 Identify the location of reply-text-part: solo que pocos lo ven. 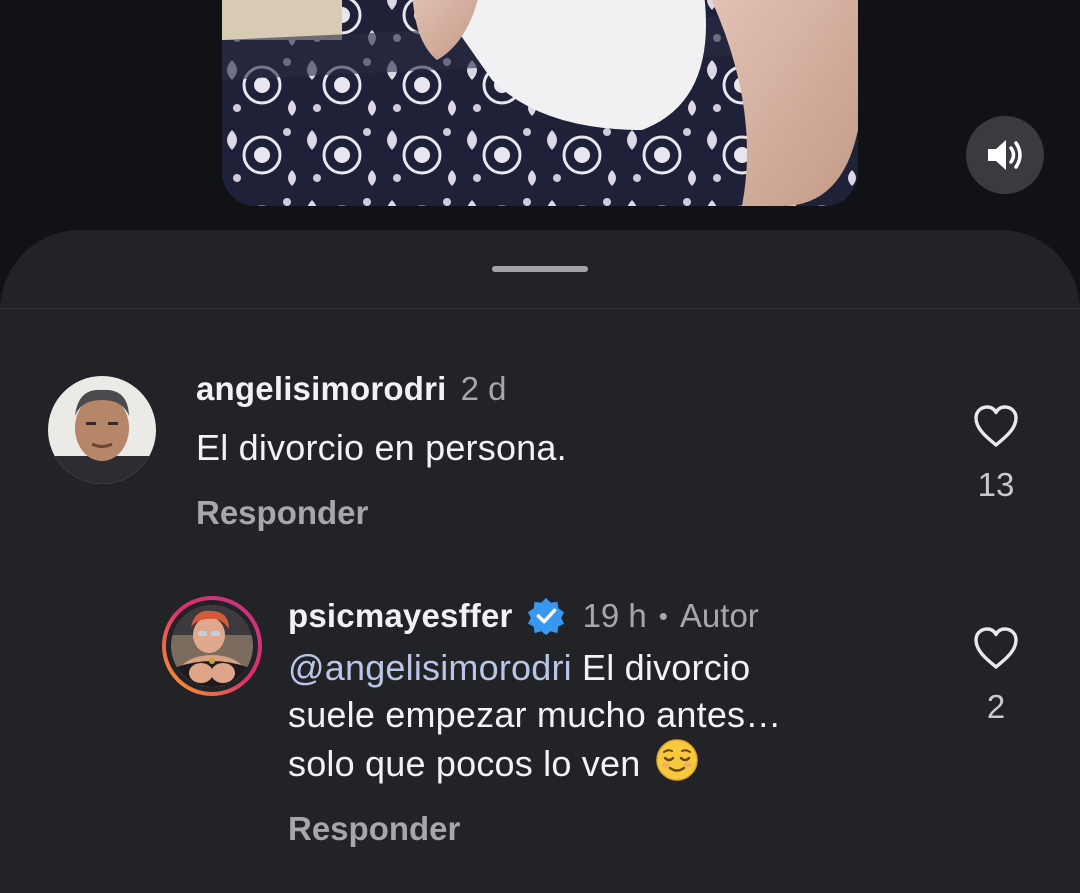
(464, 763).